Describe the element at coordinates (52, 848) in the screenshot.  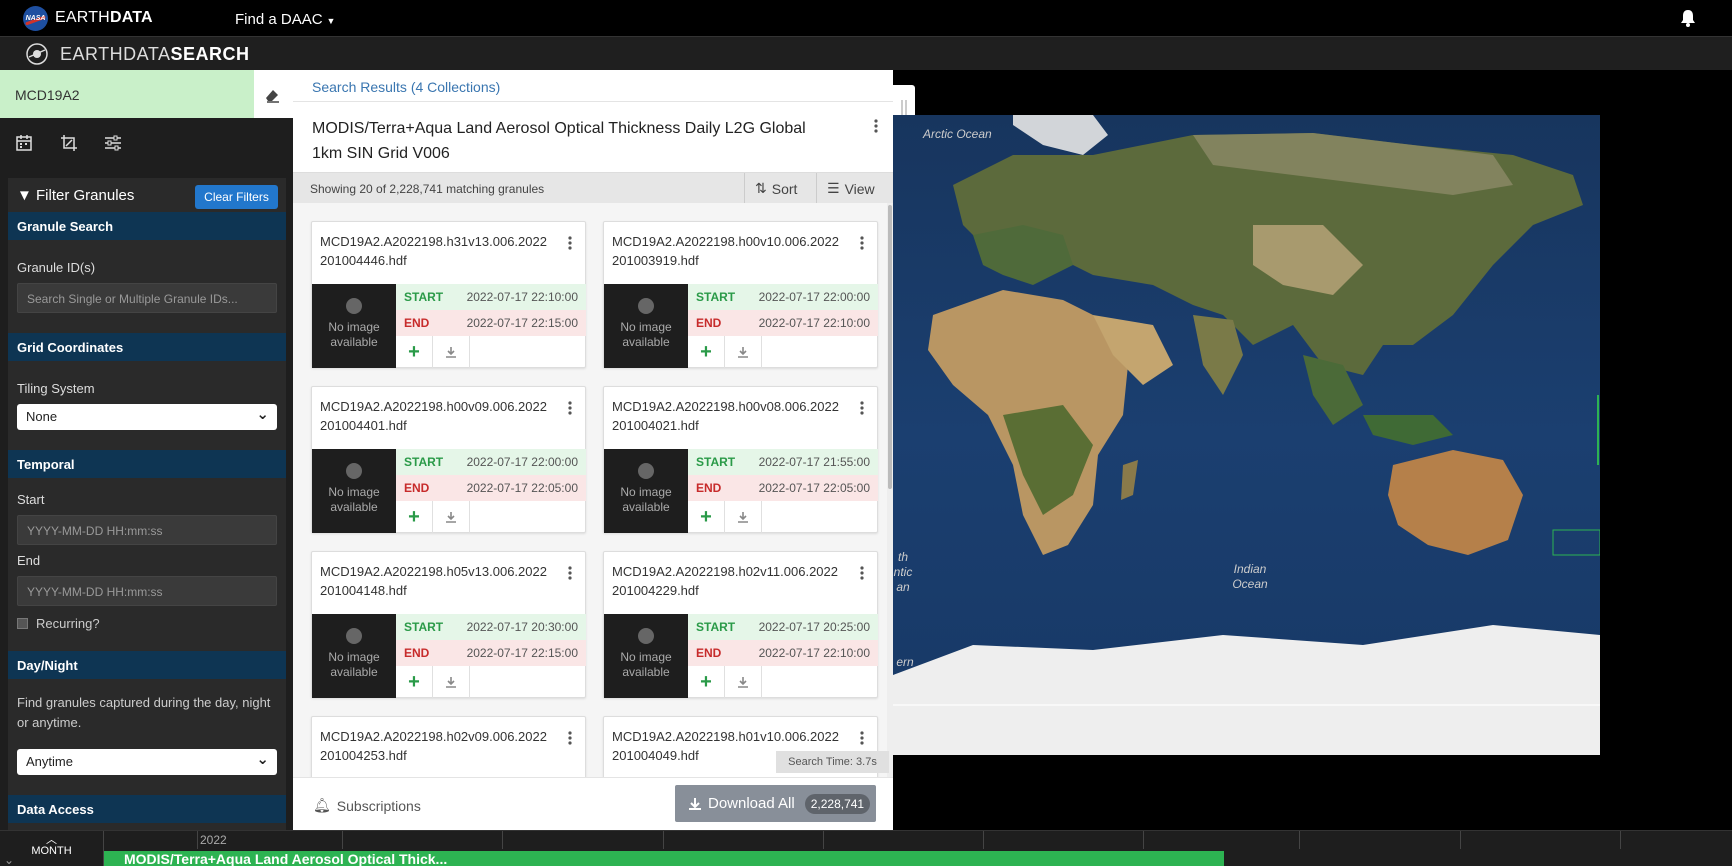
I see `timeline-zoom-control: ︿ MONTH` at that location.